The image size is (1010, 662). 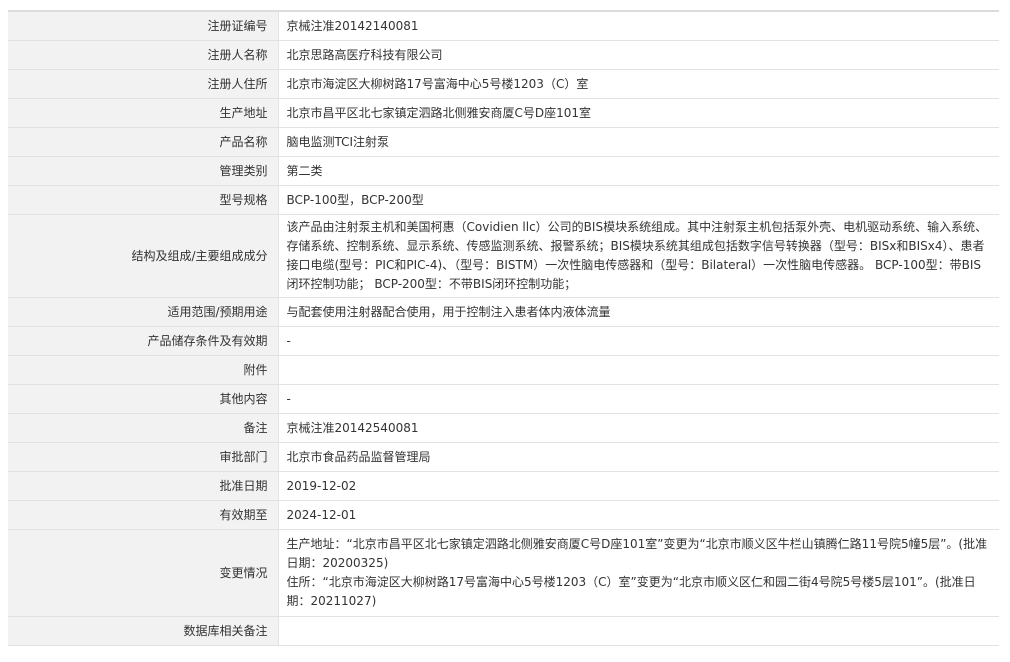 What do you see at coordinates (143, 631) in the screenshot?
I see `row-label-database-remarks: 数据库相关备注` at bounding box center [143, 631].